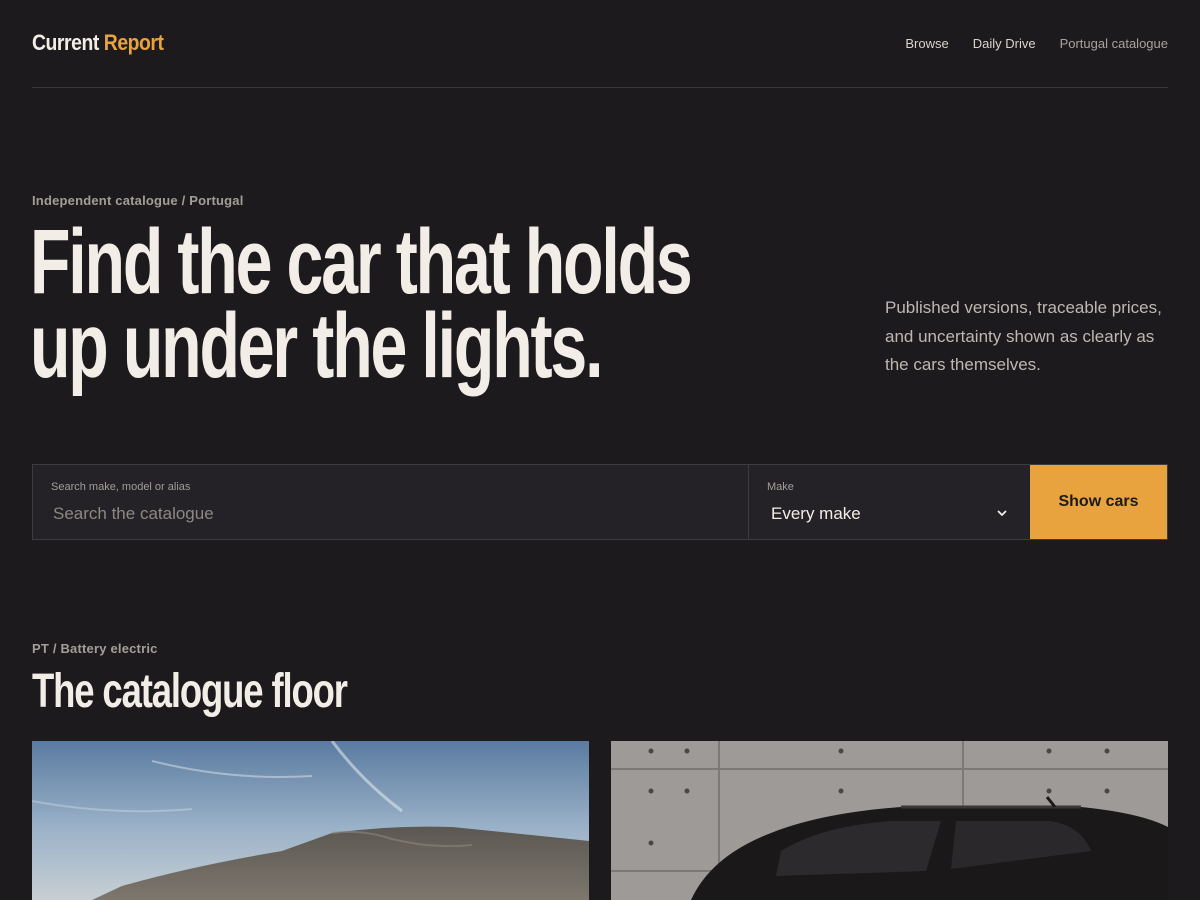 The image size is (1200, 900). Describe the element at coordinates (316, 346) in the screenshot. I see `hero-title-line-2: up under the lights.` at that location.